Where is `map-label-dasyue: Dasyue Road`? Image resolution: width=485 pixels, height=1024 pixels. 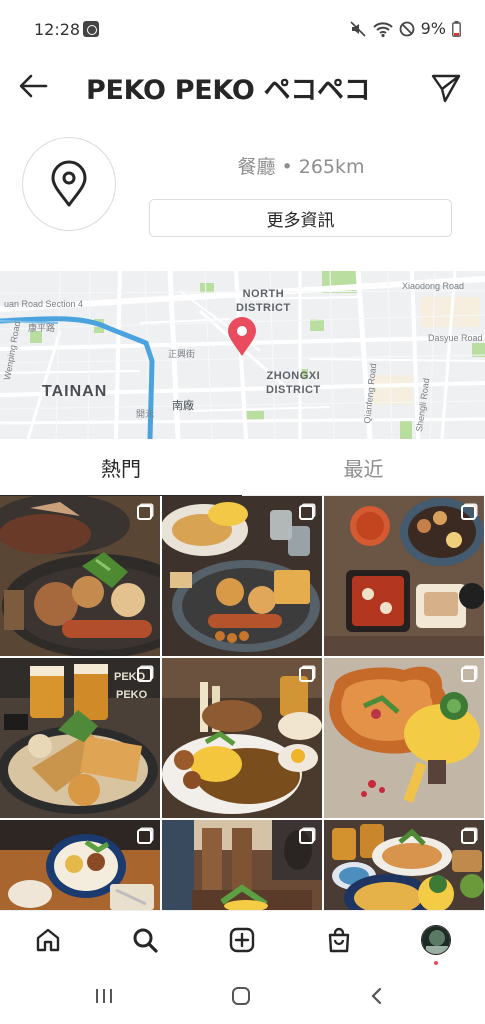
map-label-dasyue: Dasyue Road is located at coordinates (455, 338).